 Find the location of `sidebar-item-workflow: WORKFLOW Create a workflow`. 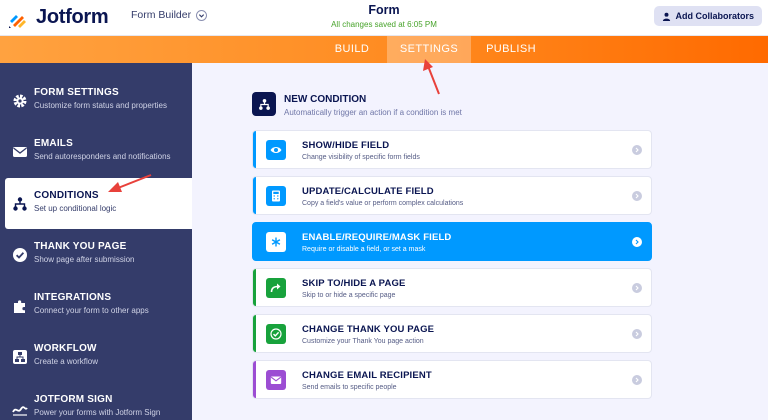

sidebar-item-workflow: WORKFLOW Create a workflow is located at coordinates (96, 356).